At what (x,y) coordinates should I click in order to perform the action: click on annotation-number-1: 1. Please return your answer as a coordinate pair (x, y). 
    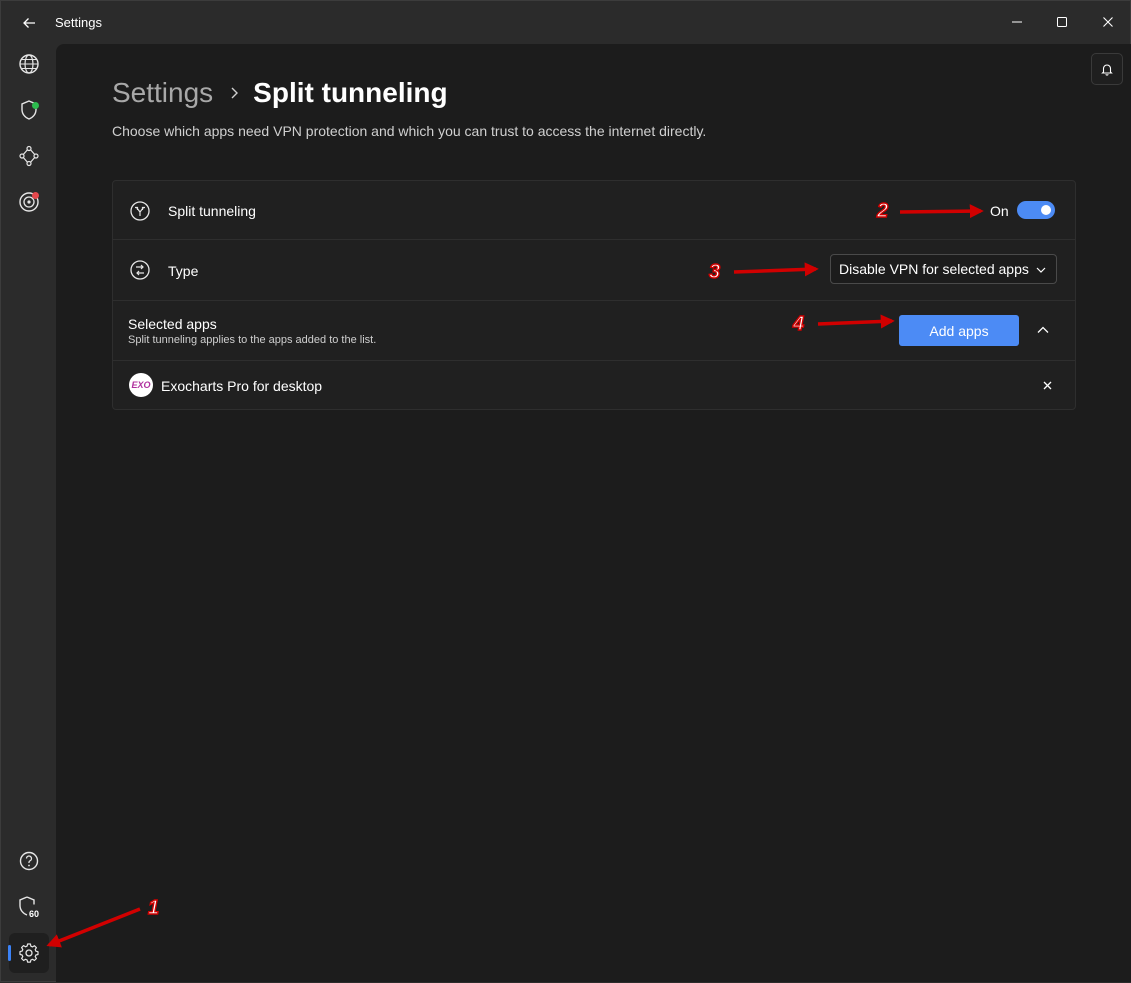
    Looking at the image, I should click on (153, 907).